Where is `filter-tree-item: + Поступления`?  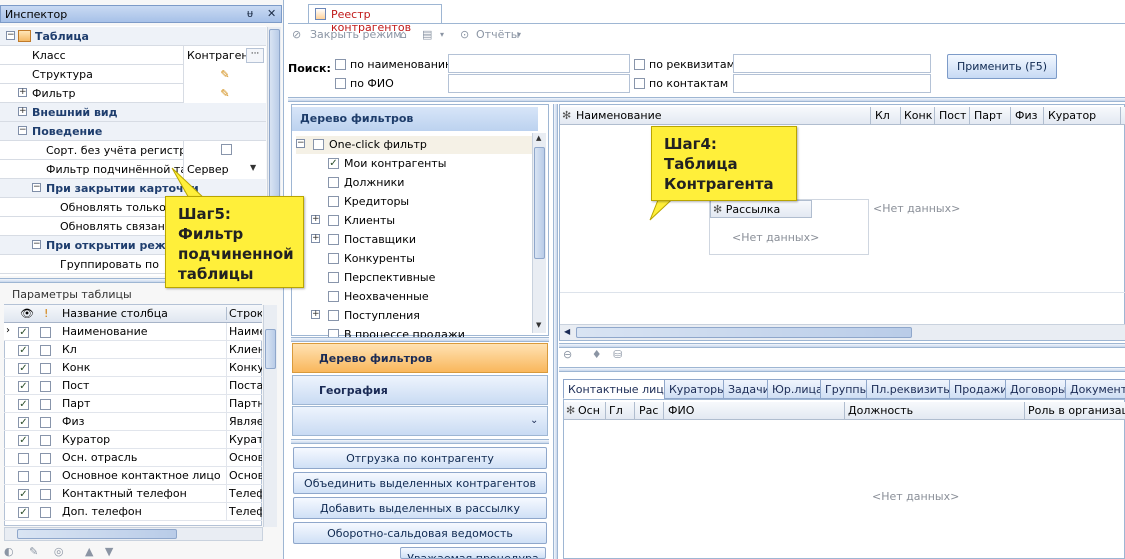 filter-tree-item: + Поступления is located at coordinates (414, 316).